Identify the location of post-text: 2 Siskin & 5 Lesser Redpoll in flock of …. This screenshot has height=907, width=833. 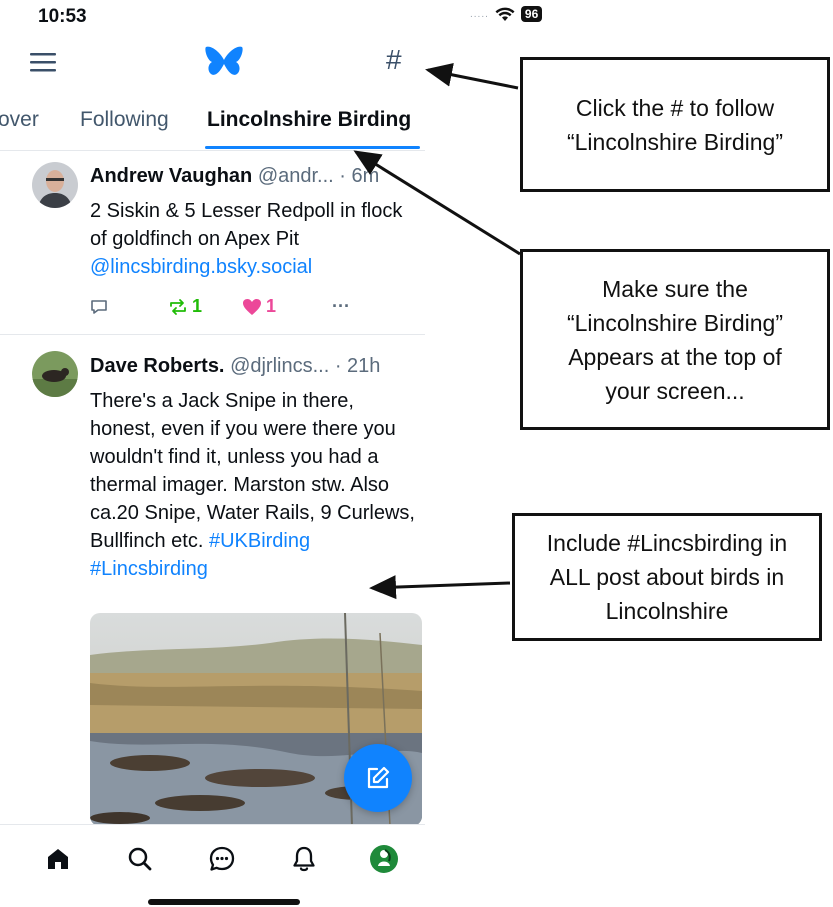
(255, 239).